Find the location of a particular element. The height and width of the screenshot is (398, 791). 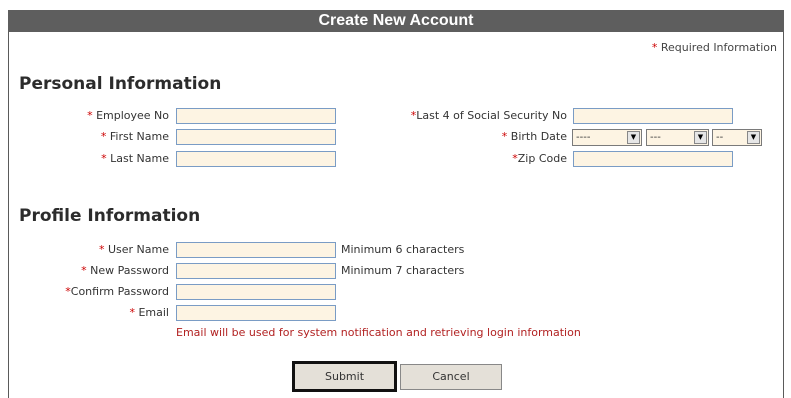

required-info-text: Required Information is located at coordinates (718, 47).